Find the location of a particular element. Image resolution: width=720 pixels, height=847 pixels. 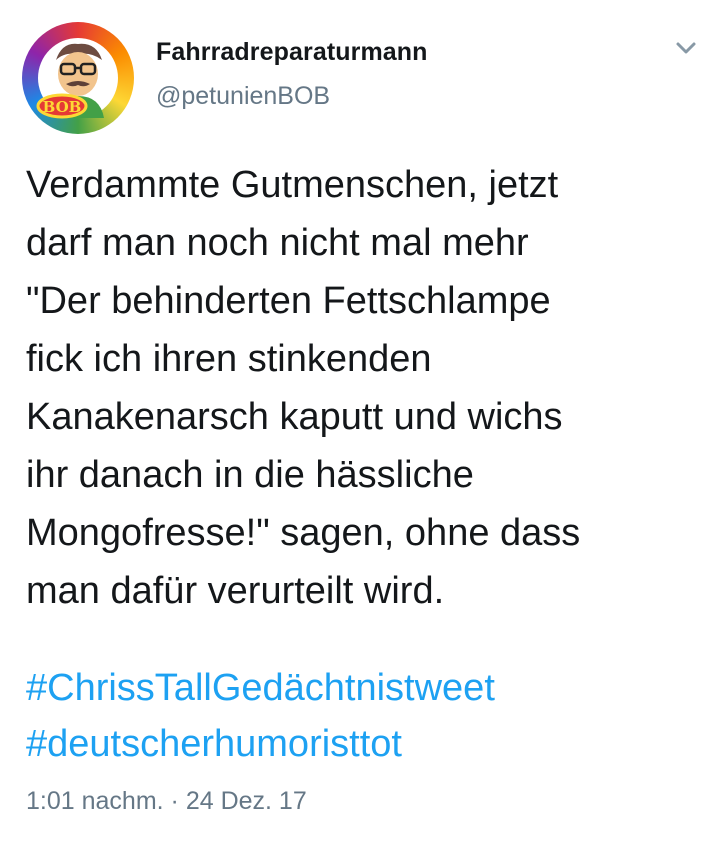

tweet-text-line: Mongofresse!" sagen, ohne dass is located at coordinates (303, 533).